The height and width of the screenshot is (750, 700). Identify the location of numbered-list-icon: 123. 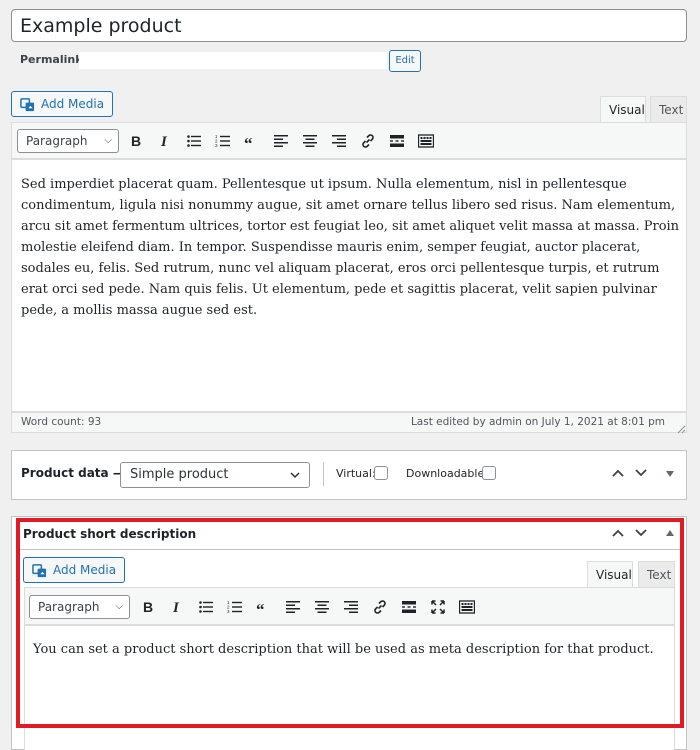
(223, 141).